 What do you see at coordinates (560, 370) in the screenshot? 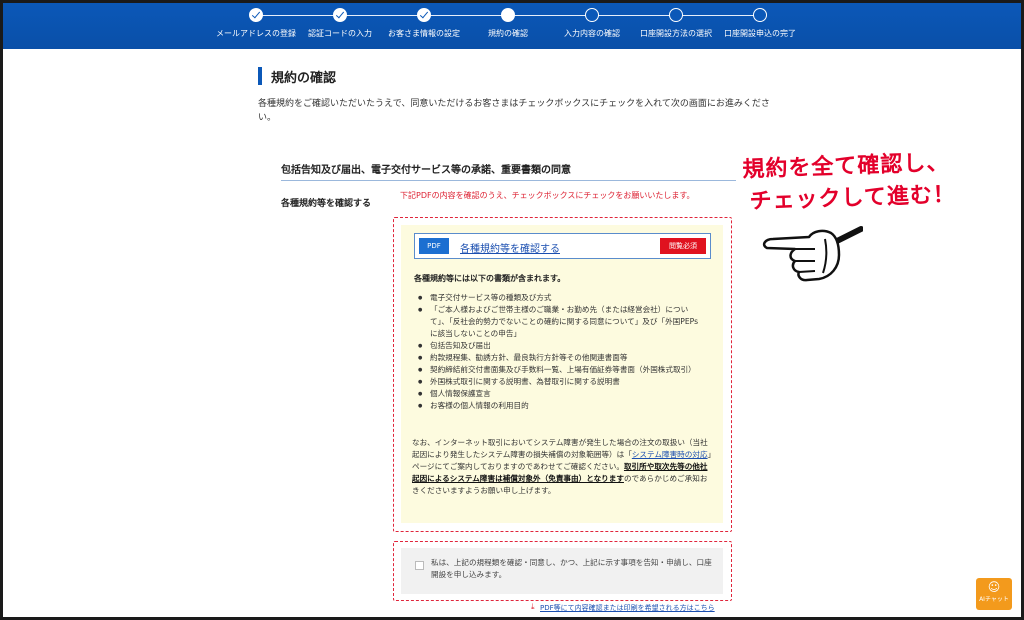
I see `document-item: 契約締結前交付書面集及び手数料一覧、上場有価証券等書面（外国株式取引）` at bounding box center [560, 370].